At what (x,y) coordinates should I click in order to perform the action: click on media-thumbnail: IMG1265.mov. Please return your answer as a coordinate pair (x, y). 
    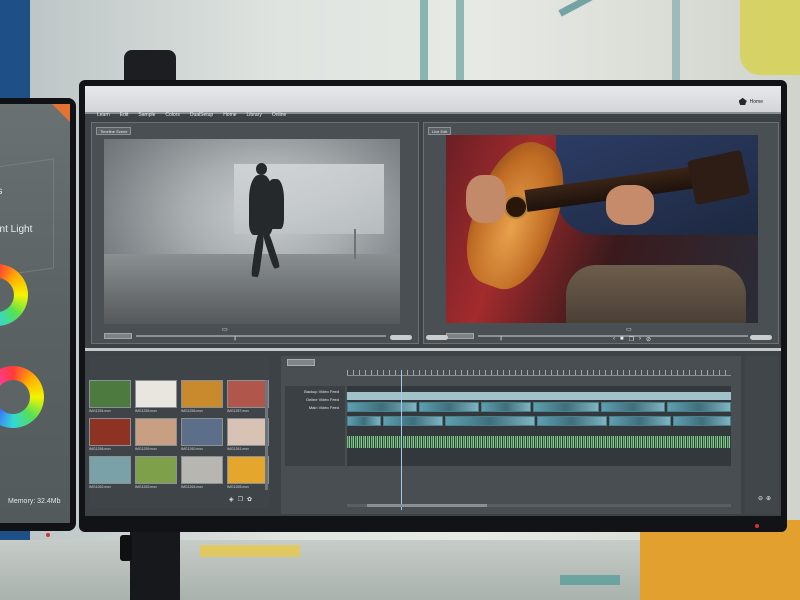
    Looking at the image, I should click on (248, 472).